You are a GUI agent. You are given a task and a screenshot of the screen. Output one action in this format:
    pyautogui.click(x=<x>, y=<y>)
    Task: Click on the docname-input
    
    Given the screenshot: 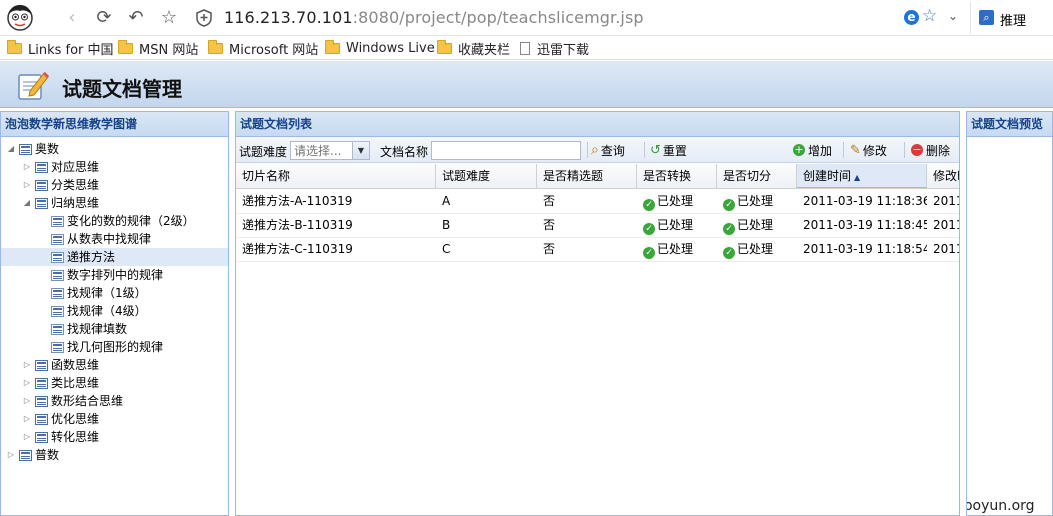 What is the action you would take?
    pyautogui.click(x=506, y=150)
    